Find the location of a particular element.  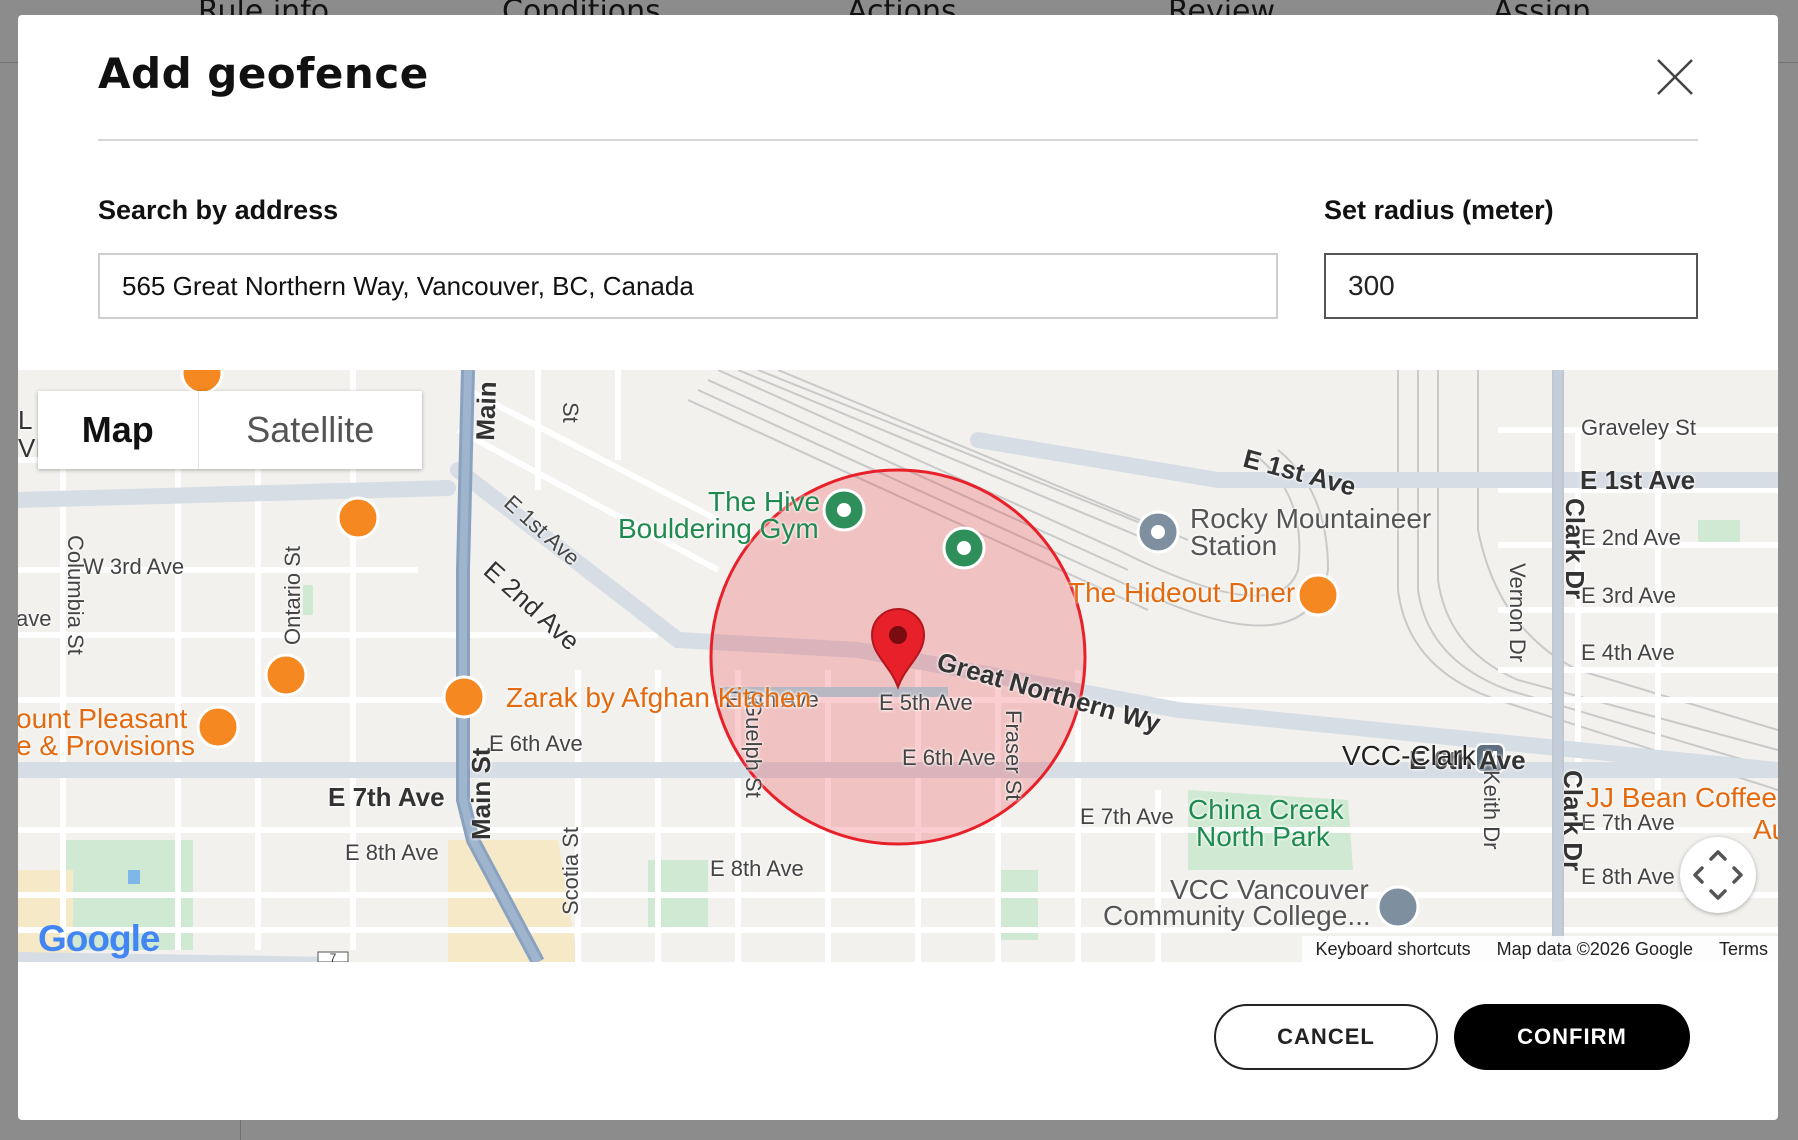

label-e7th-mid: E 7th Ave is located at coordinates (1127, 816).